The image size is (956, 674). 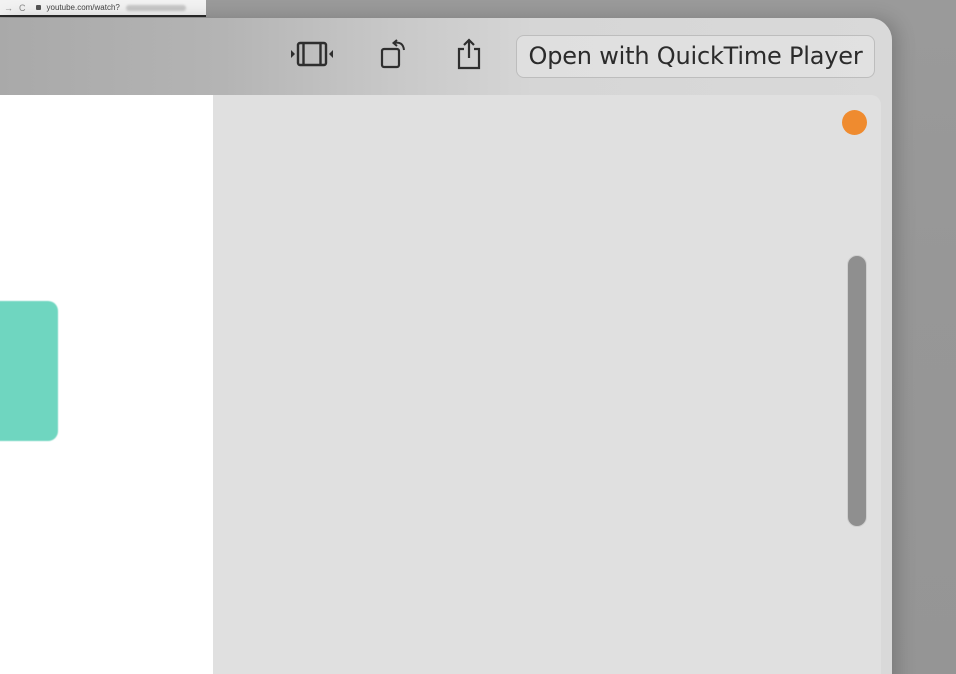 I want to click on lock-icon, so click(x=38, y=7).